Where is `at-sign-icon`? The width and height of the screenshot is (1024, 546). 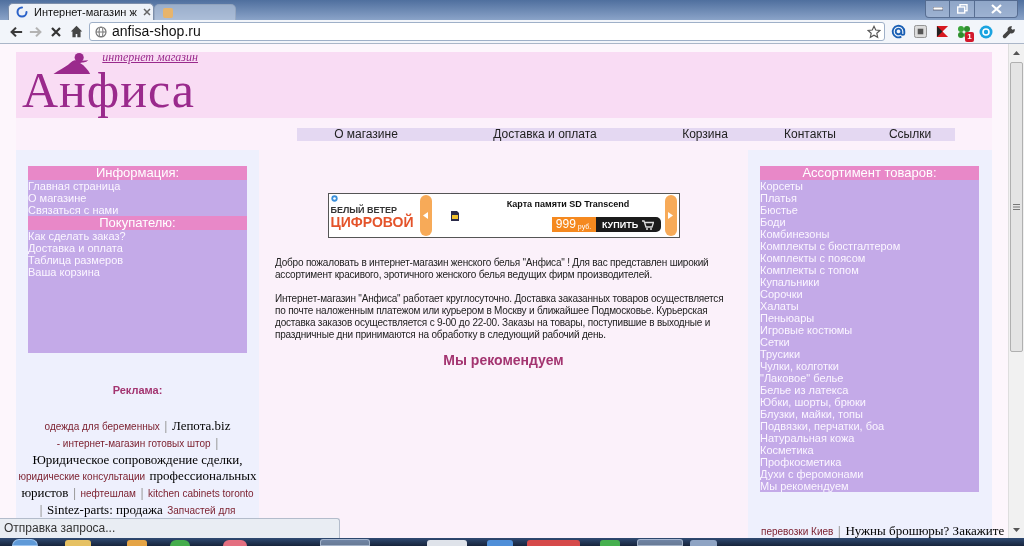 at-sign-icon is located at coordinates (898, 31).